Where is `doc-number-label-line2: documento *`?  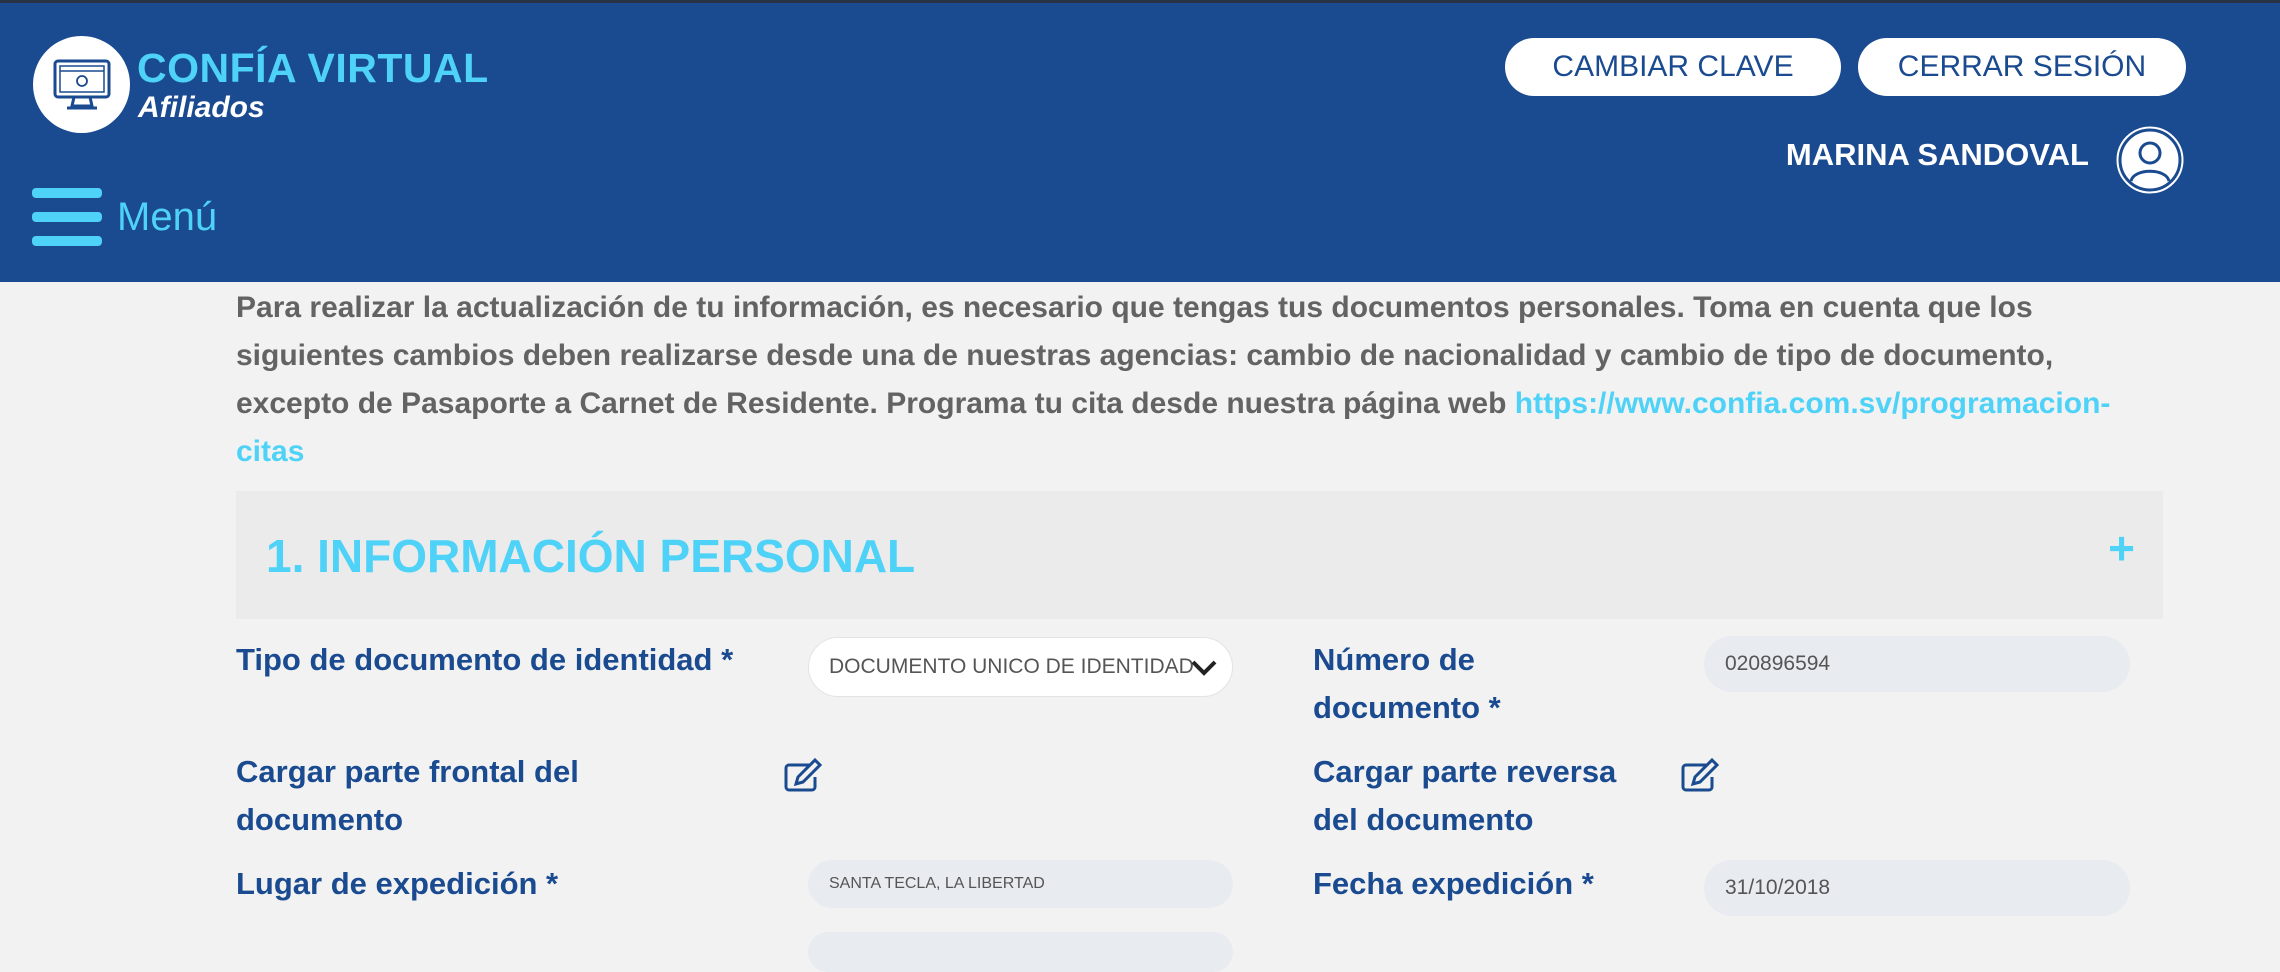 doc-number-label-line2: documento * is located at coordinates (1407, 707).